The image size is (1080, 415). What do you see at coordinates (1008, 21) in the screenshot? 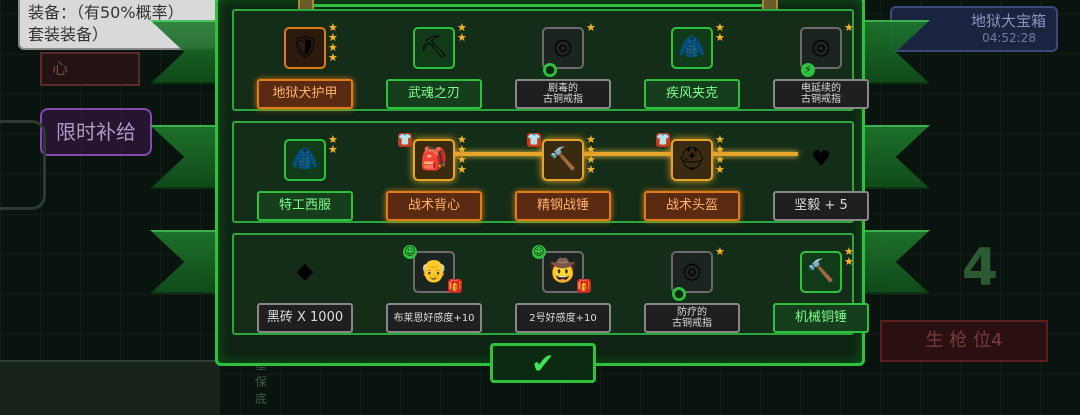
I see `chest-title: 地狱大宝箱` at bounding box center [1008, 21].